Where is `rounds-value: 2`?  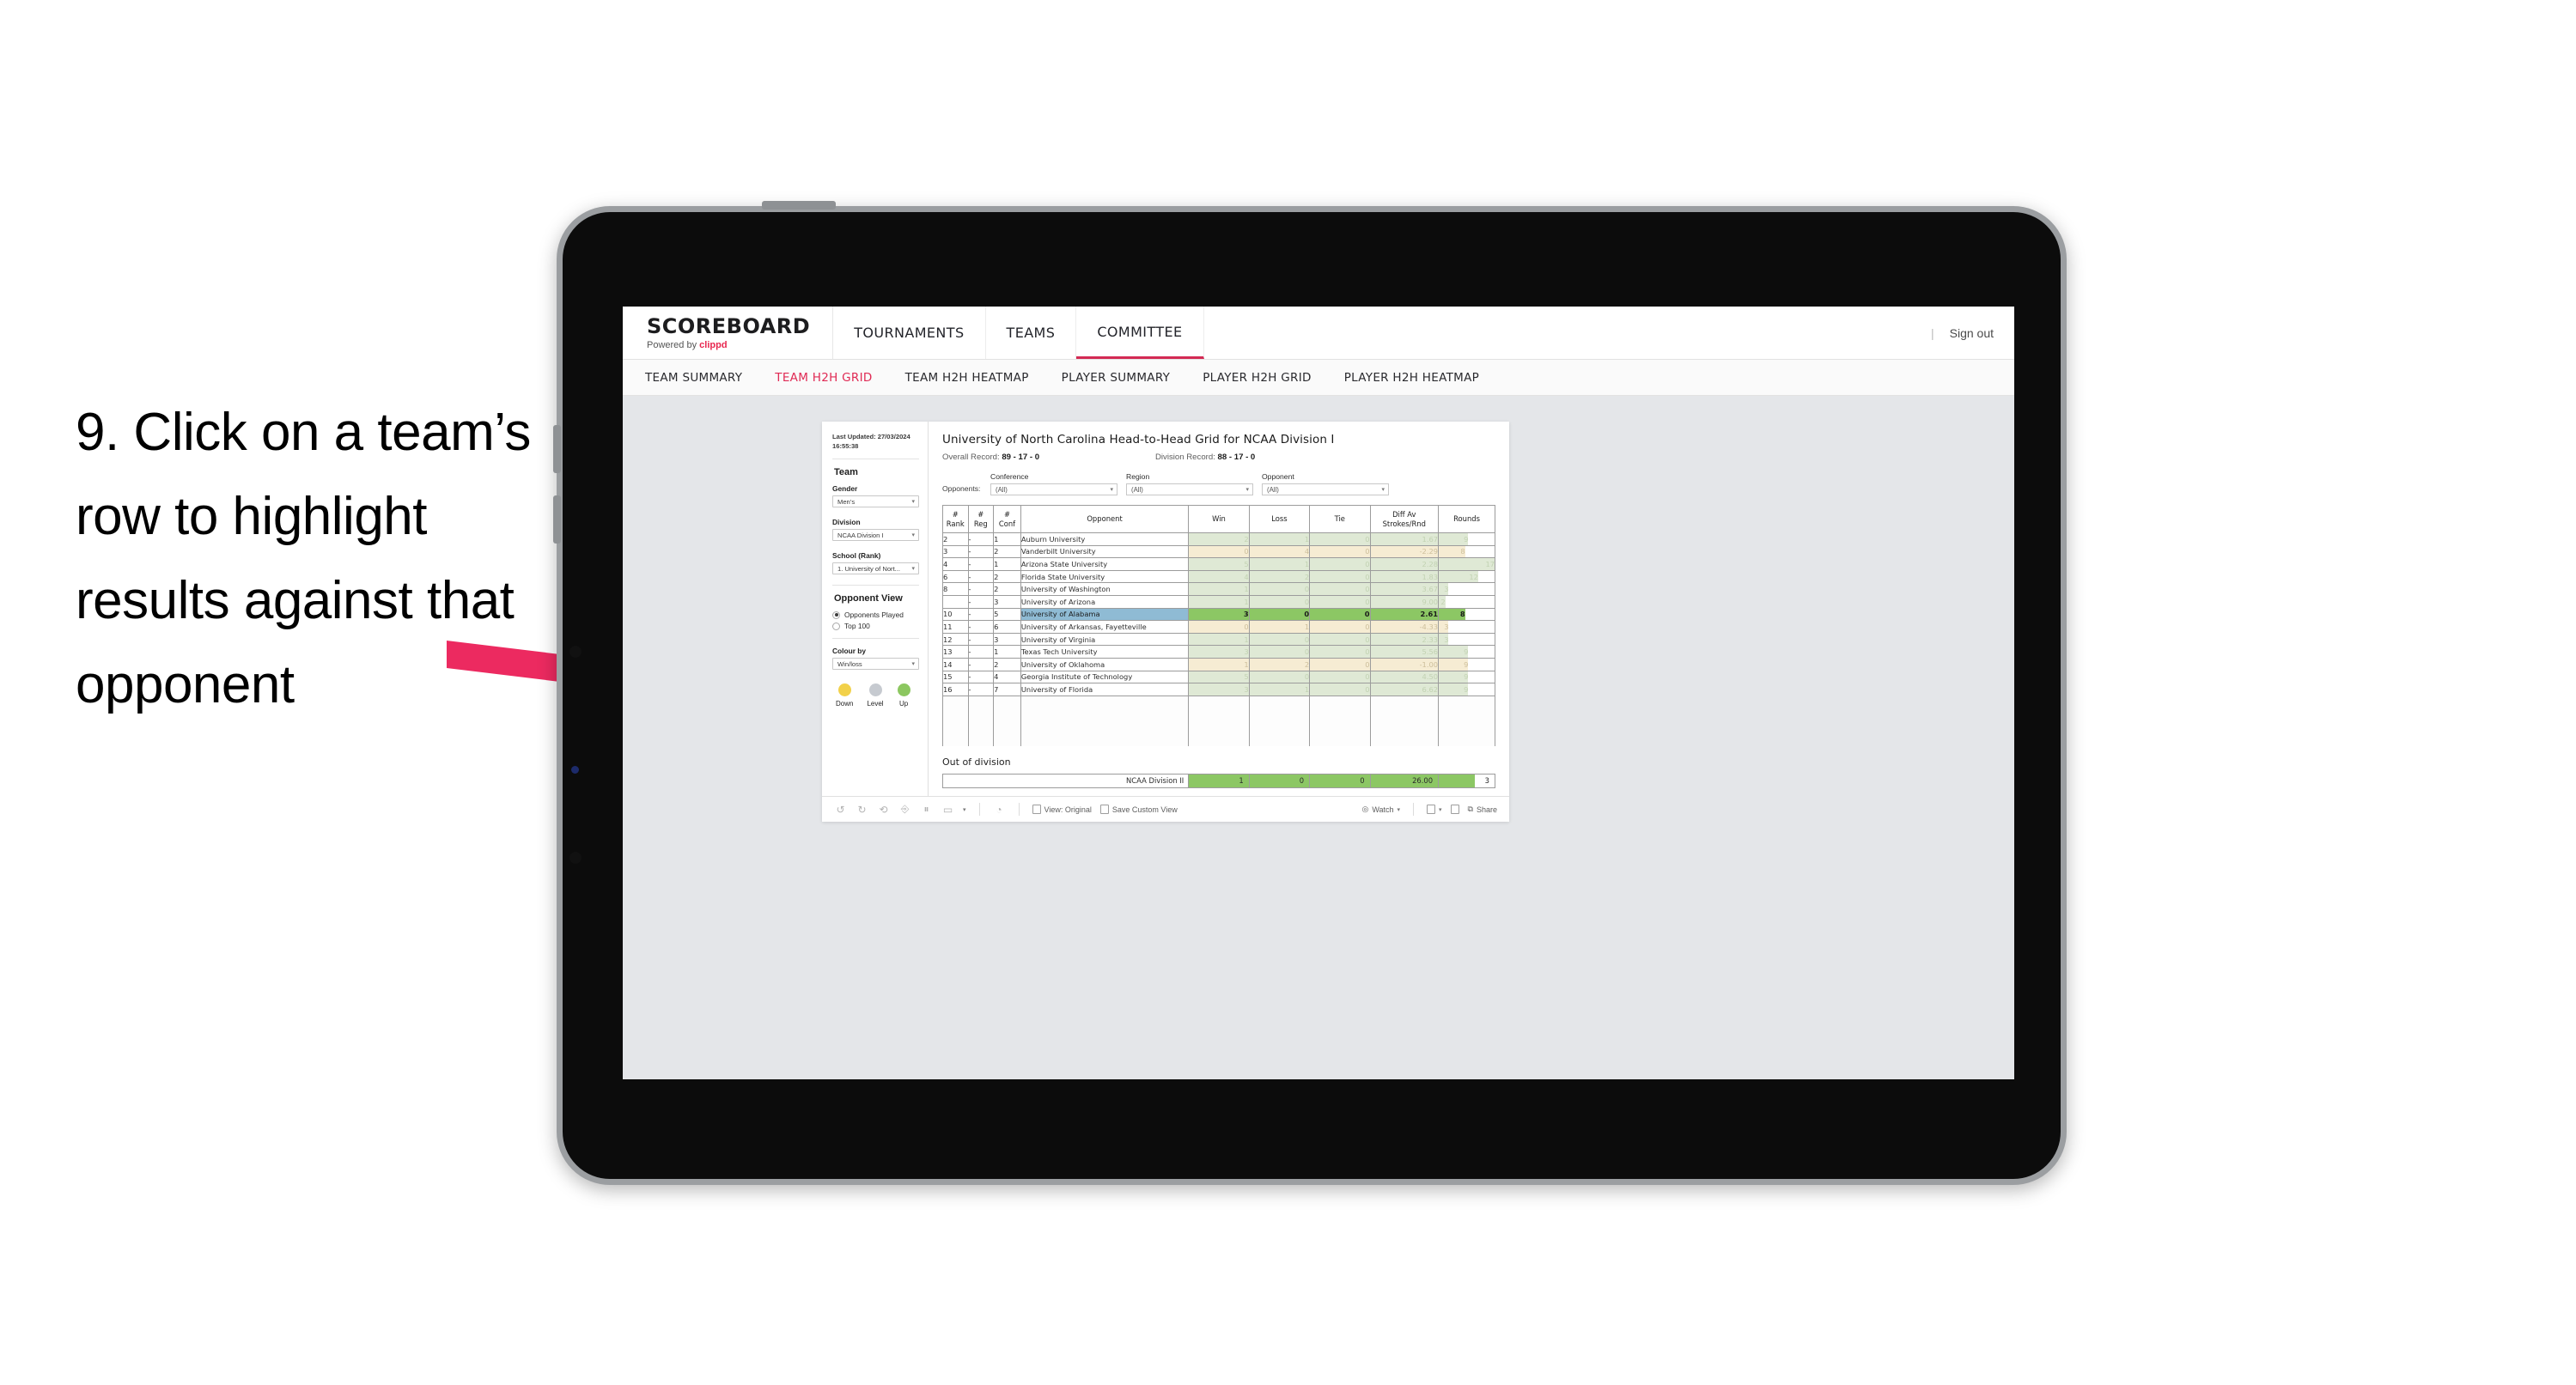 rounds-value: 2 is located at coordinates (1443, 601).